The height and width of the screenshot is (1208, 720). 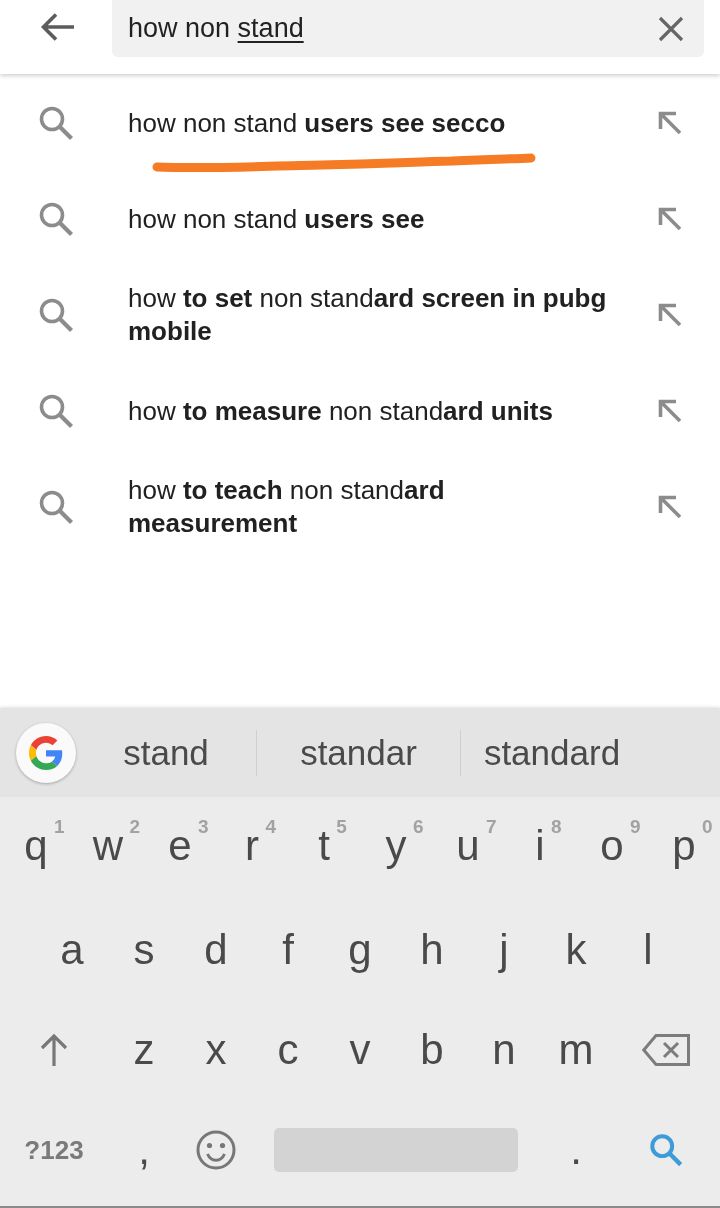 What do you see at coordinates (358, 752) in the screenshot?
I see `candidate-word: standar` at bounding box center [358, 752].